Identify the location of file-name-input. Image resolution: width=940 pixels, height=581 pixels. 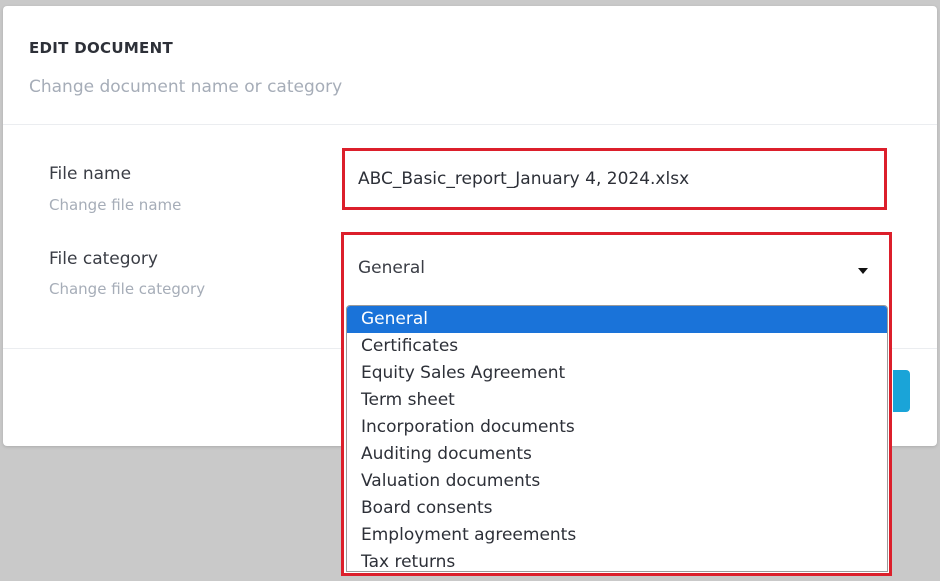
(614, 179).